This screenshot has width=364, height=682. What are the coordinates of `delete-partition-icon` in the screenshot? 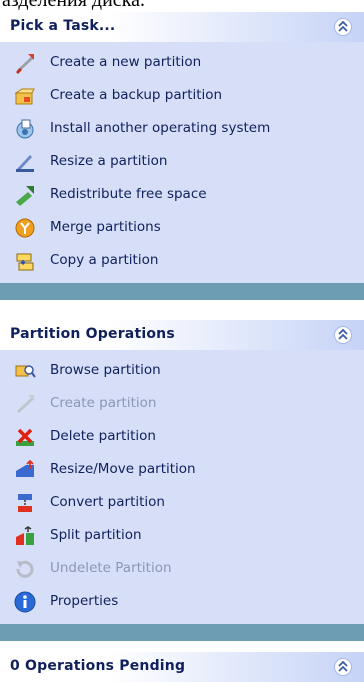 It's located at (25, 437).